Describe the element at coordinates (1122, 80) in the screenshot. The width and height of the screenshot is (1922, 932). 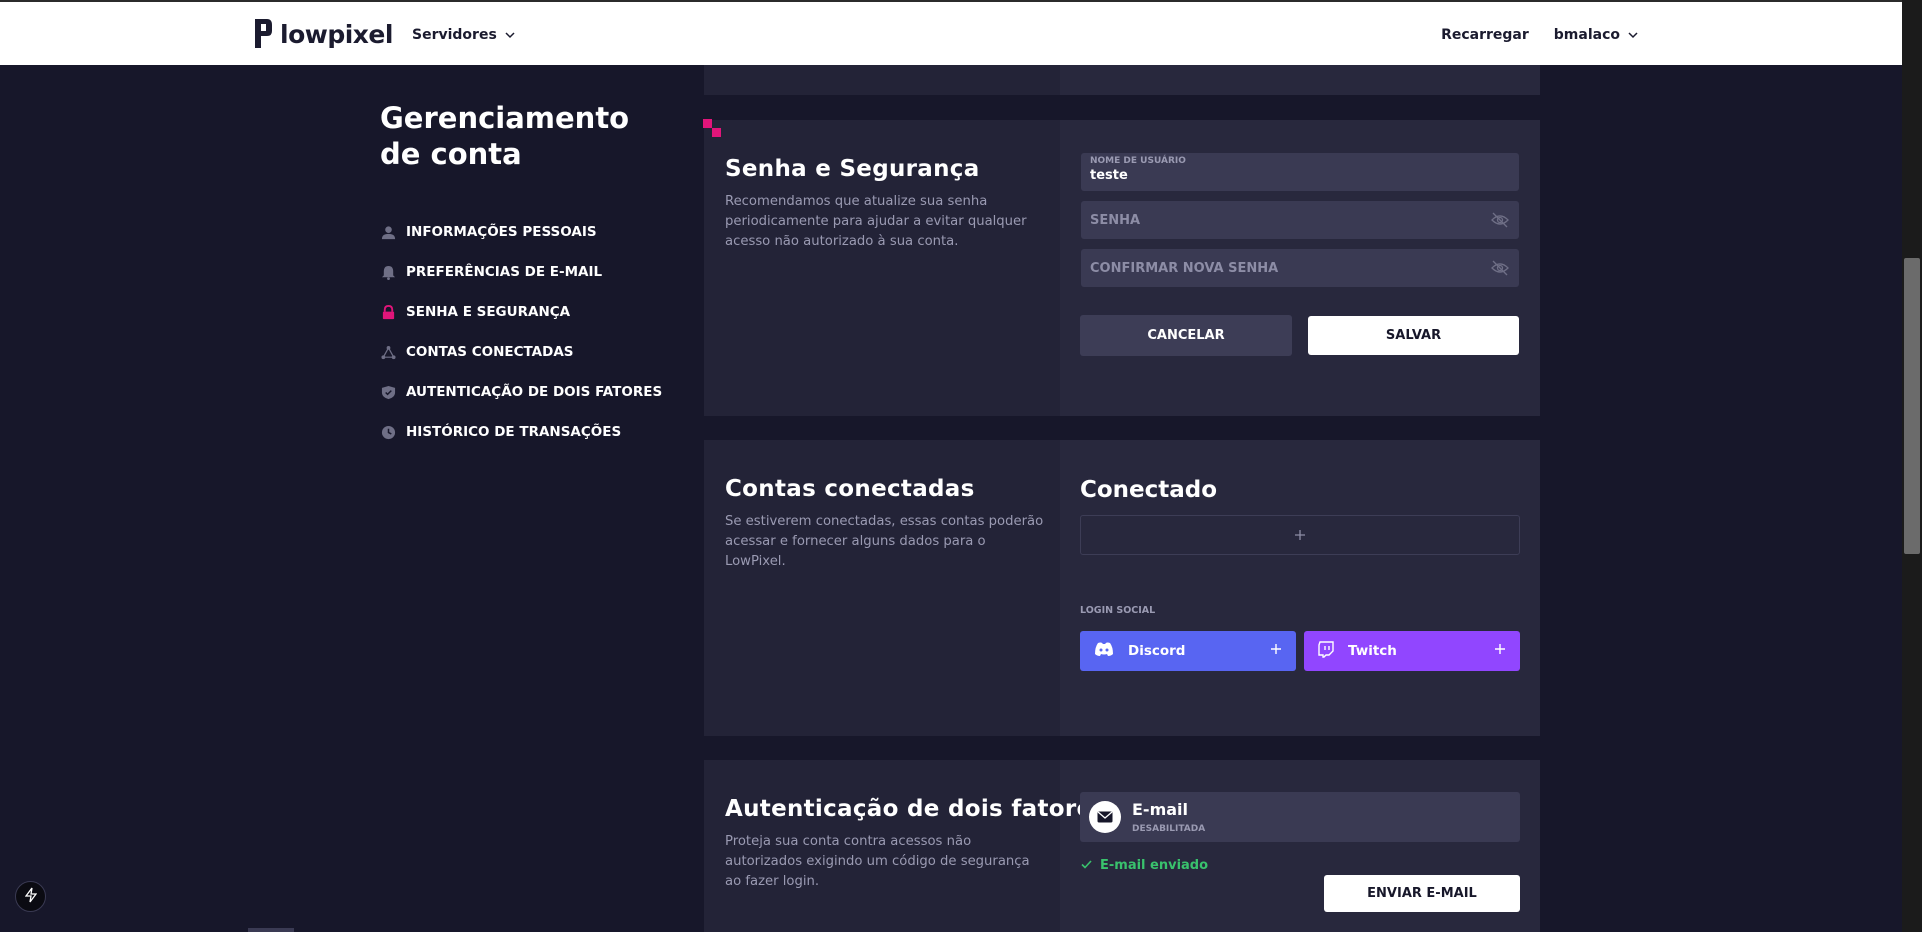
I see `previous-section-panel` at that location.